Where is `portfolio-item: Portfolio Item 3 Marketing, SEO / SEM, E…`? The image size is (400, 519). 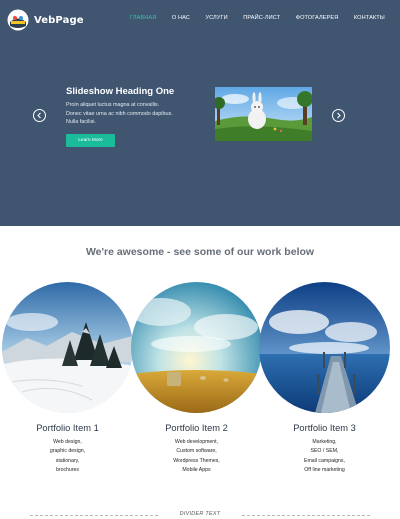 portfolio-item: Portfolio Item 3 Marketing, SEO / SEM, E… is located at coordinates (324, 377).